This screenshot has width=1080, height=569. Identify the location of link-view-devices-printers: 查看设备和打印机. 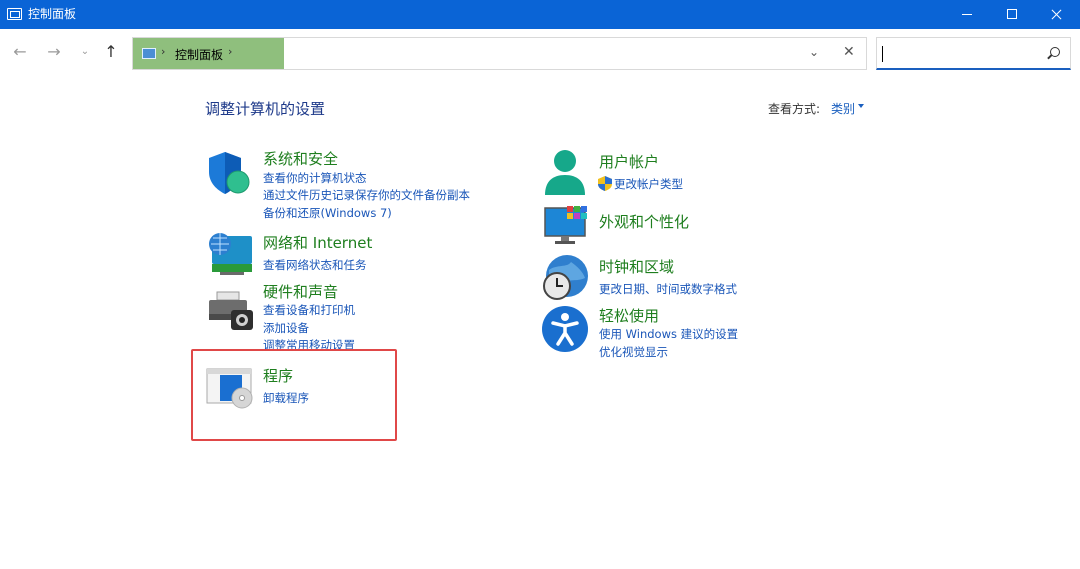
(309, 310).